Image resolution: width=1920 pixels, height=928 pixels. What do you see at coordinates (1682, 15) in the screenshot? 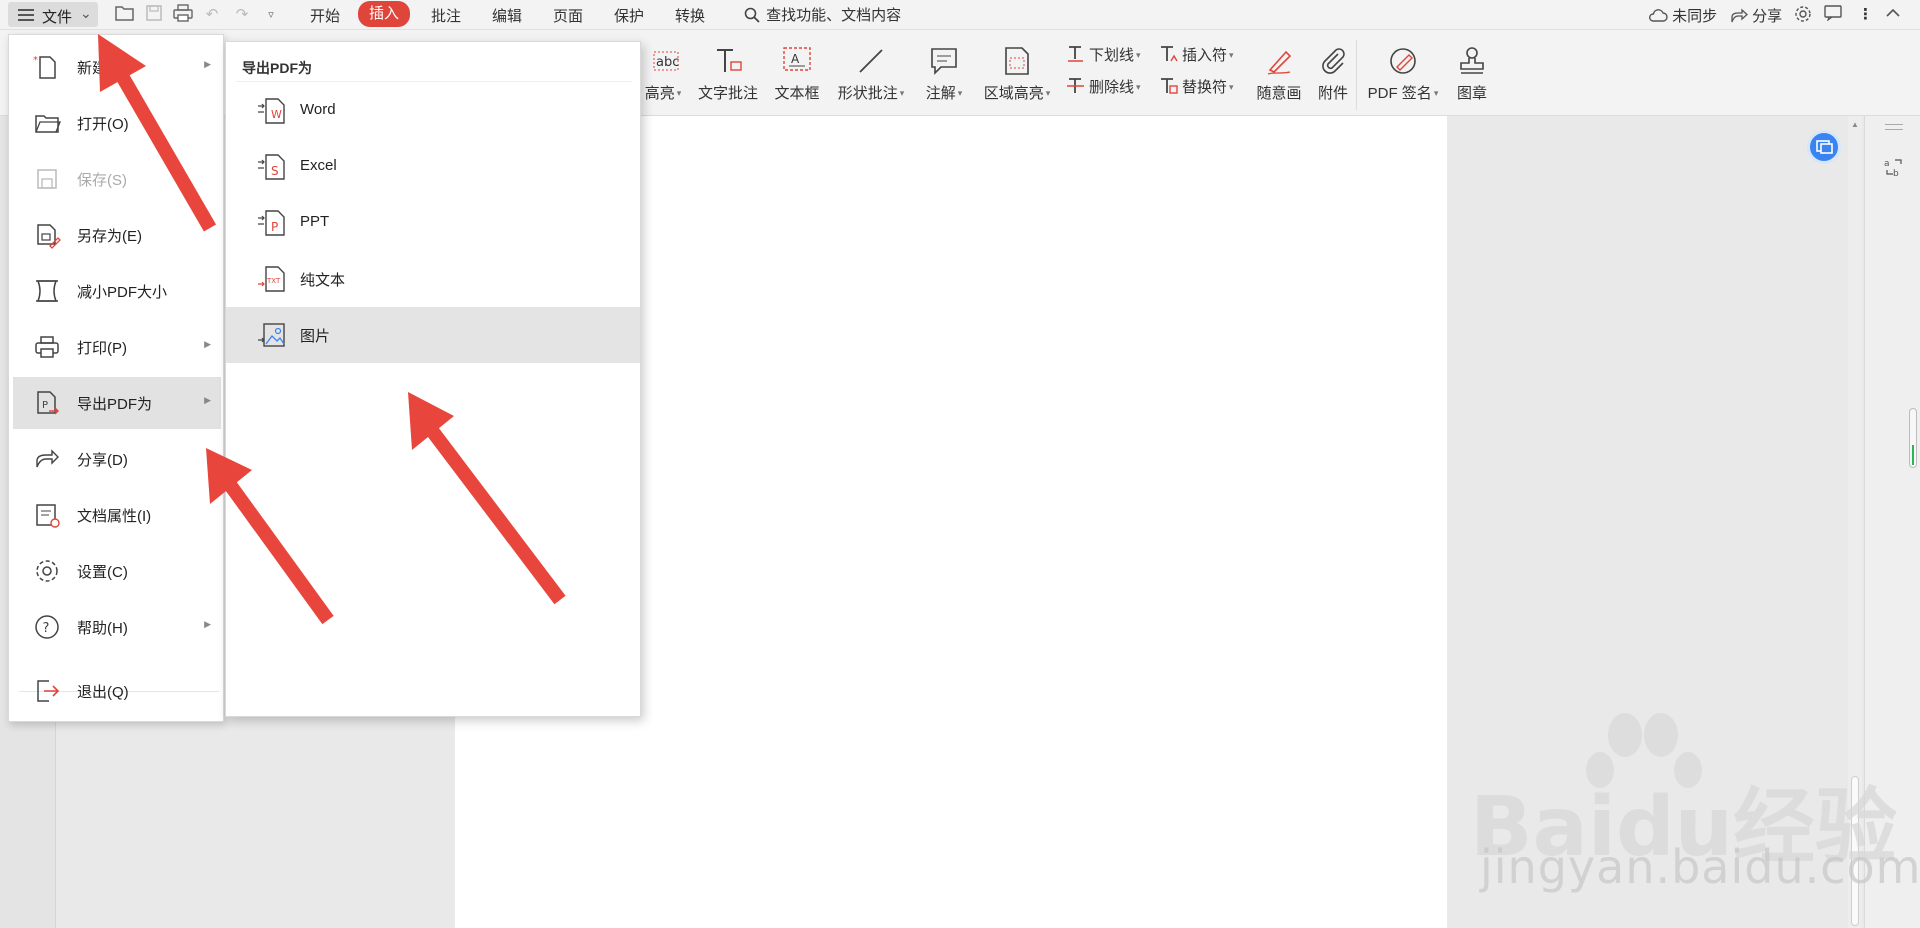
I see `sync-status: 未同步` at bounding box center [1682, 15].